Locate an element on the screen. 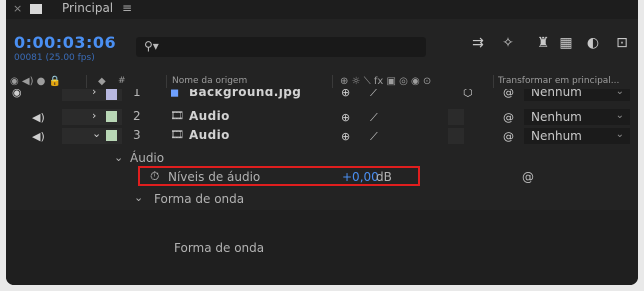  frame-blending-icon: ▦ is located at coordinates (566, 46).